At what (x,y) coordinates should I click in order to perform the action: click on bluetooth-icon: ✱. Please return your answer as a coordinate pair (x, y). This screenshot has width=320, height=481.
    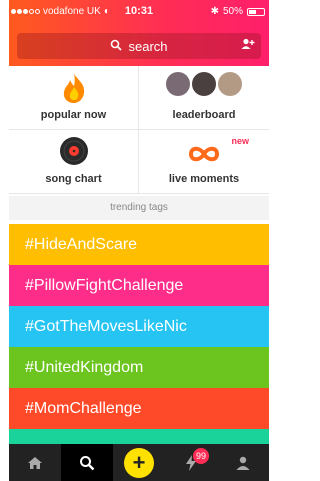
    Looking at the image, I should click on (214, 11).